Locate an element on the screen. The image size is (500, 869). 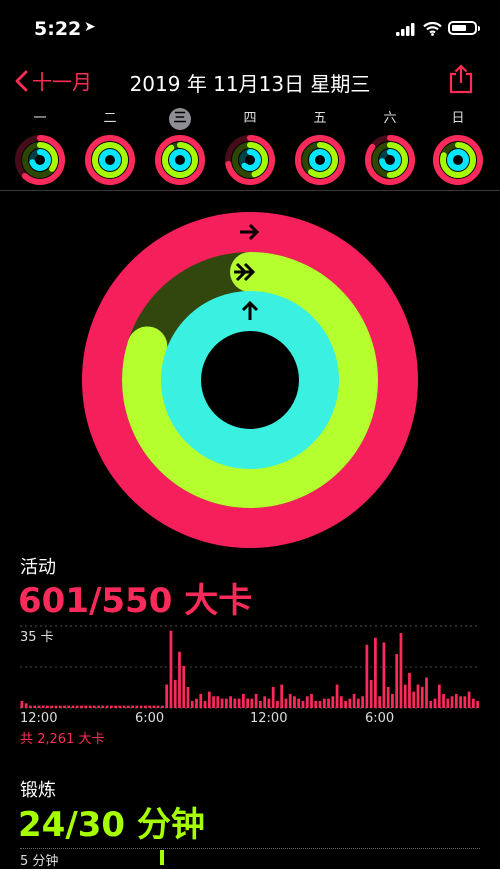
location-icon: ➤ is located at coordinates (90, 27).